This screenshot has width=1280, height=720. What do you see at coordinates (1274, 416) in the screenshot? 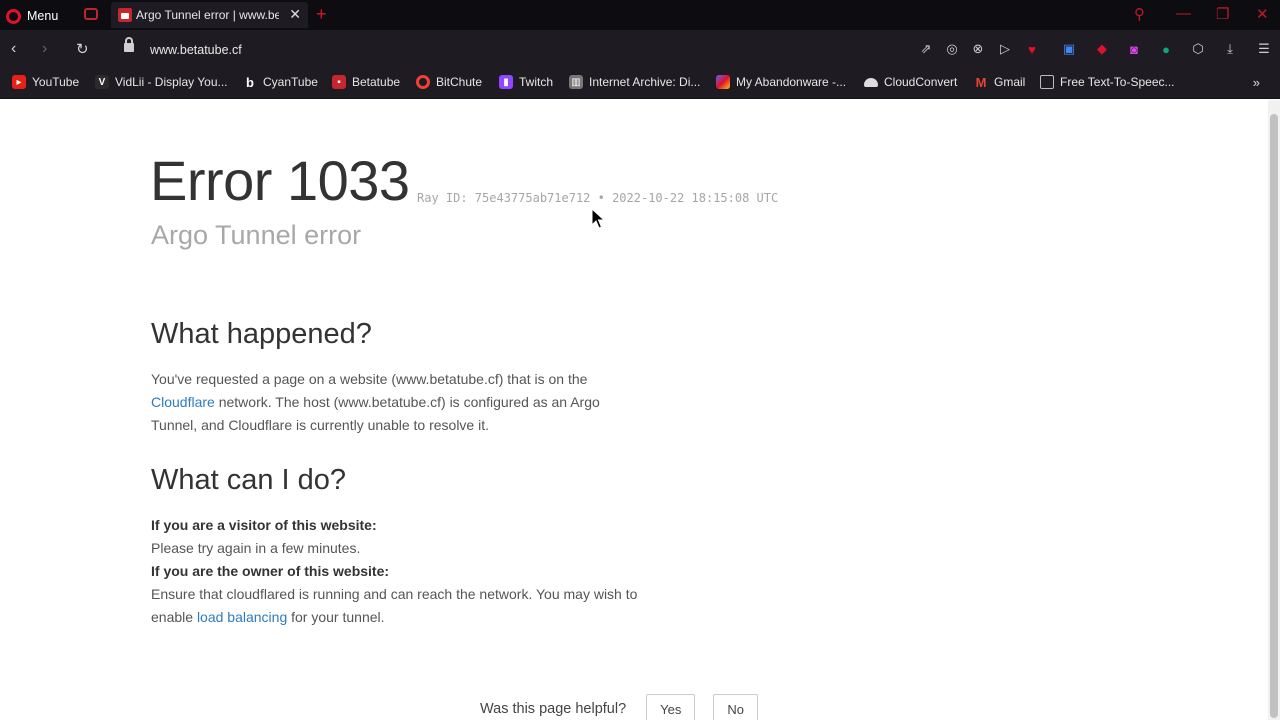
I see `scrollbar-thumb` at bounding box center [1274, 416].